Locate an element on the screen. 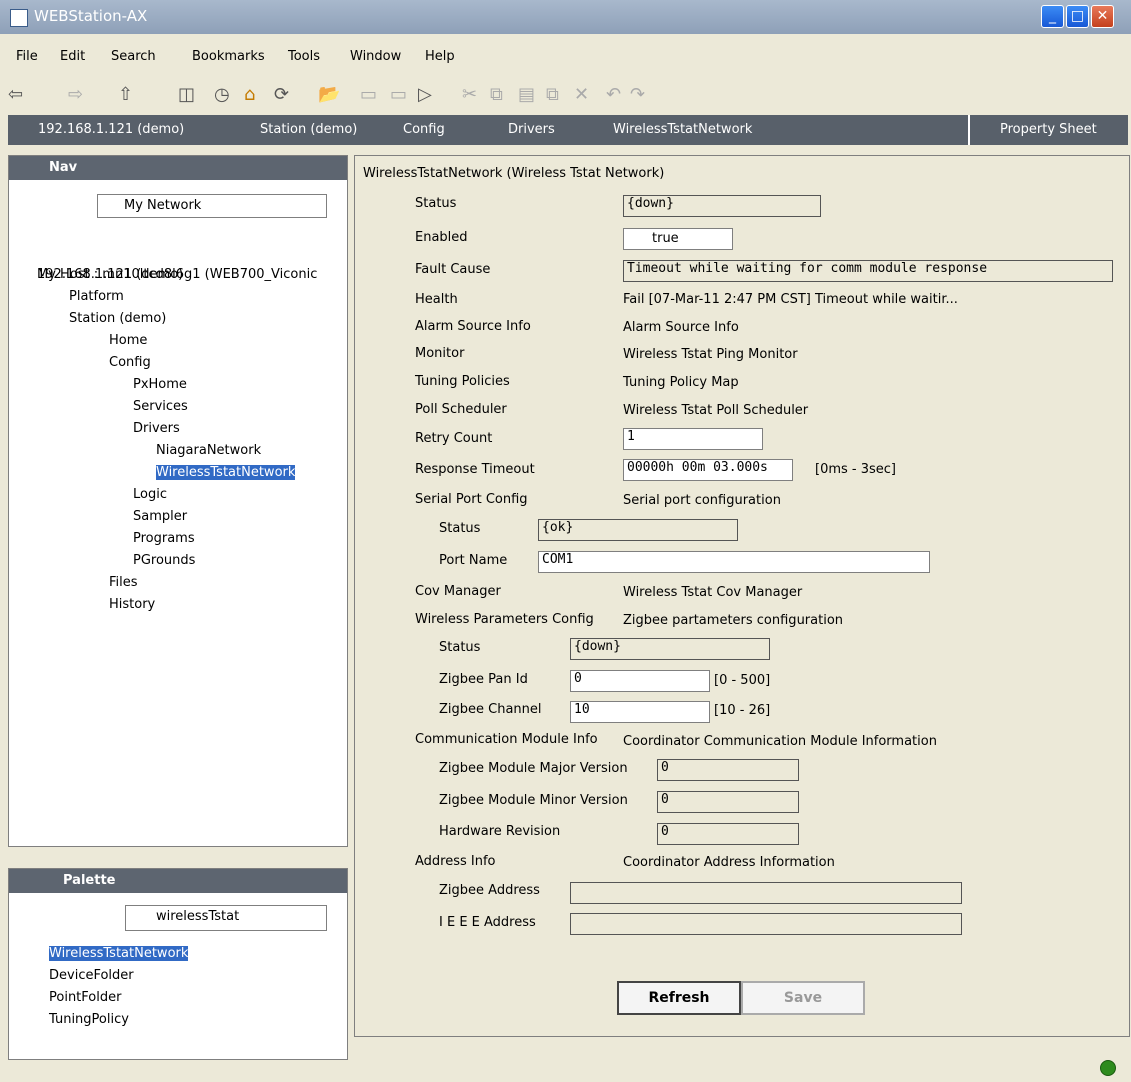 The width and height of the screenshot is (1131, 1082). serial-status-value: {ok} is located at coordinates (638, 530).